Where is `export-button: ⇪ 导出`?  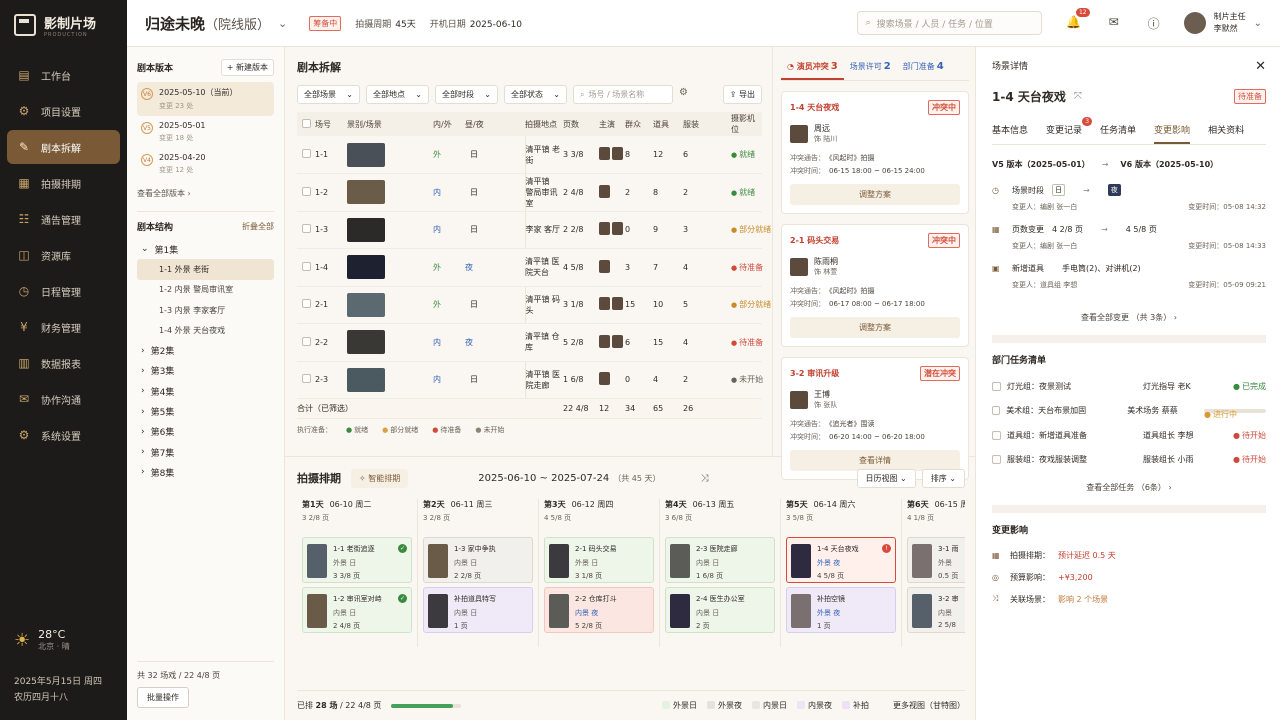
export-button: ⇪ 导出 is located at coordinates (742, 94).